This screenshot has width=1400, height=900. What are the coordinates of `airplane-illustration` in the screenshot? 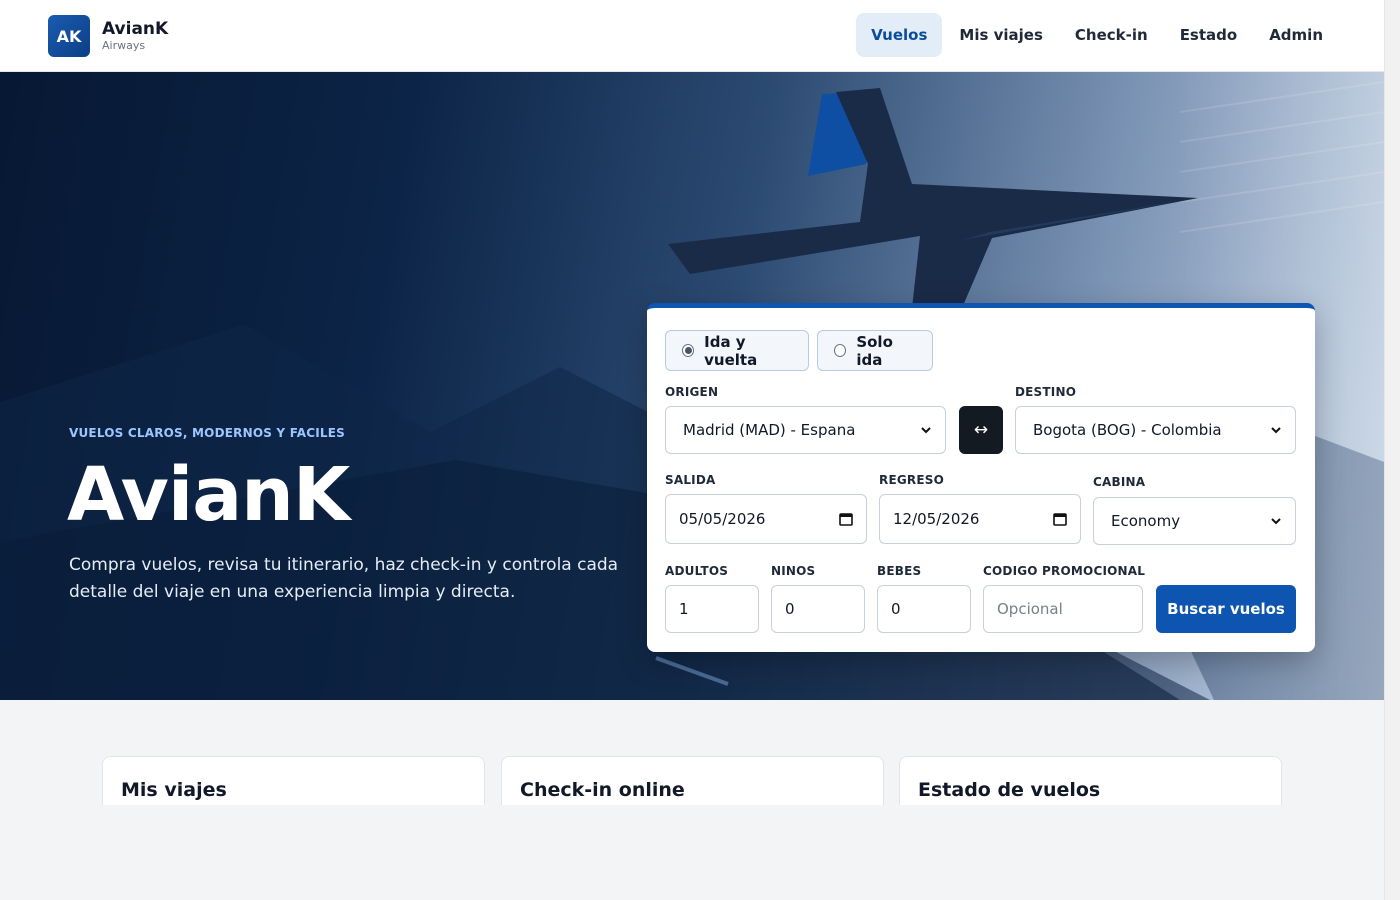 It's located at (933, 198).